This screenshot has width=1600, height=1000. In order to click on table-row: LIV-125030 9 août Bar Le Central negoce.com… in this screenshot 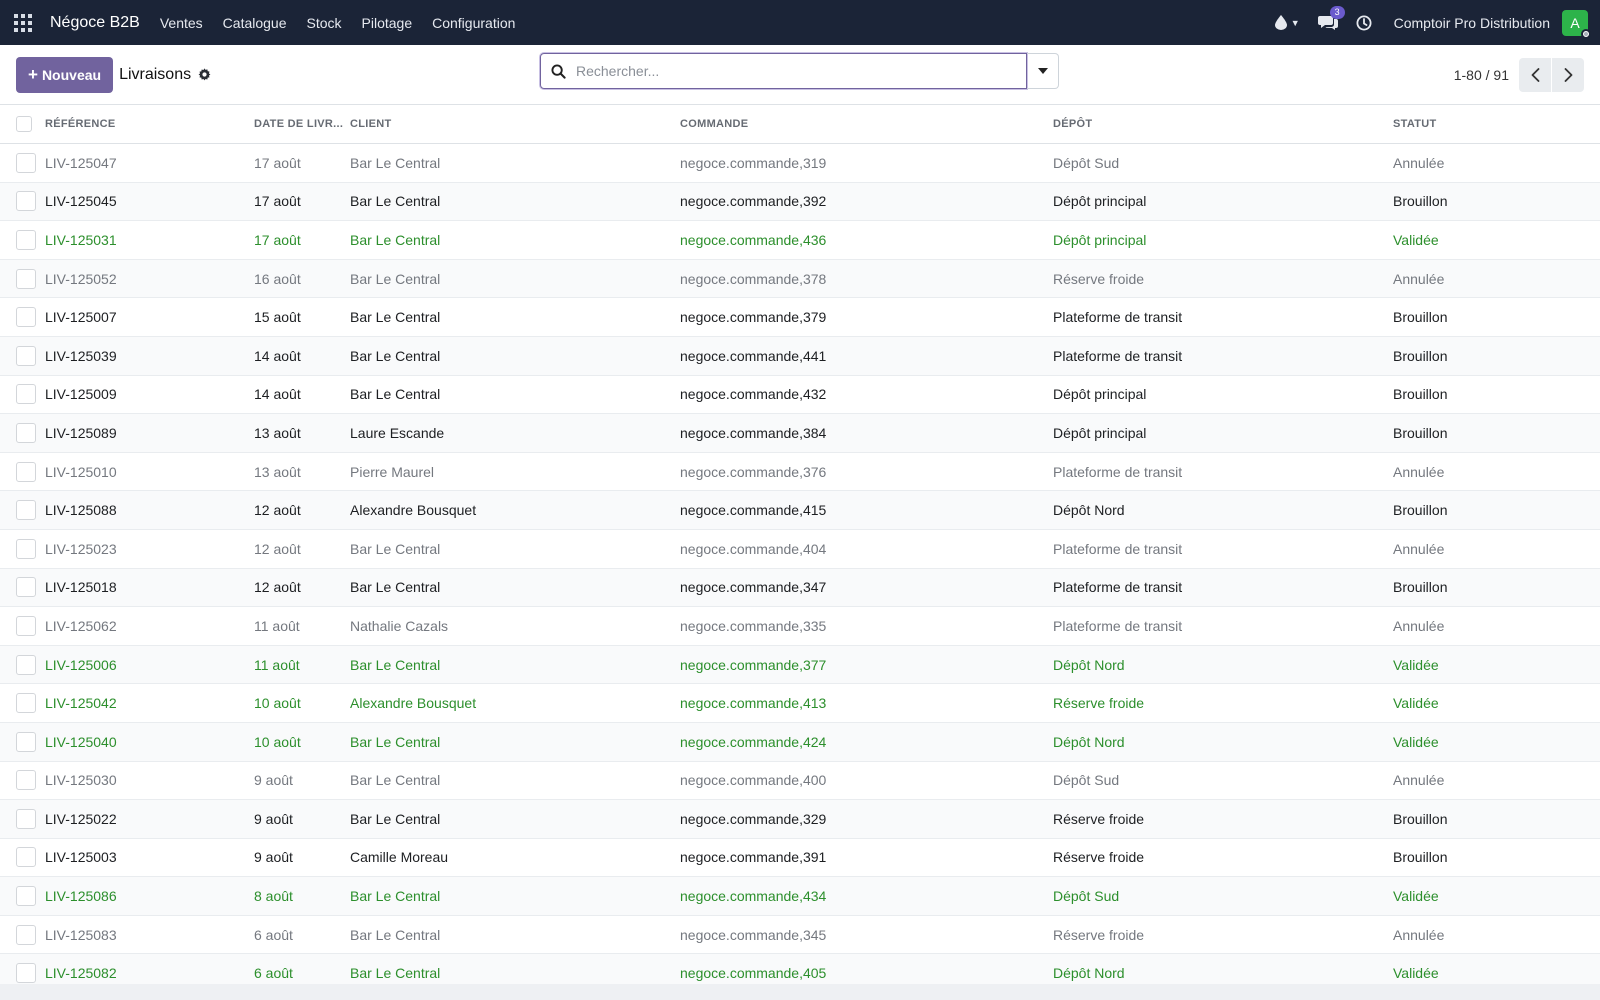, I will do `click(800, 781)`.